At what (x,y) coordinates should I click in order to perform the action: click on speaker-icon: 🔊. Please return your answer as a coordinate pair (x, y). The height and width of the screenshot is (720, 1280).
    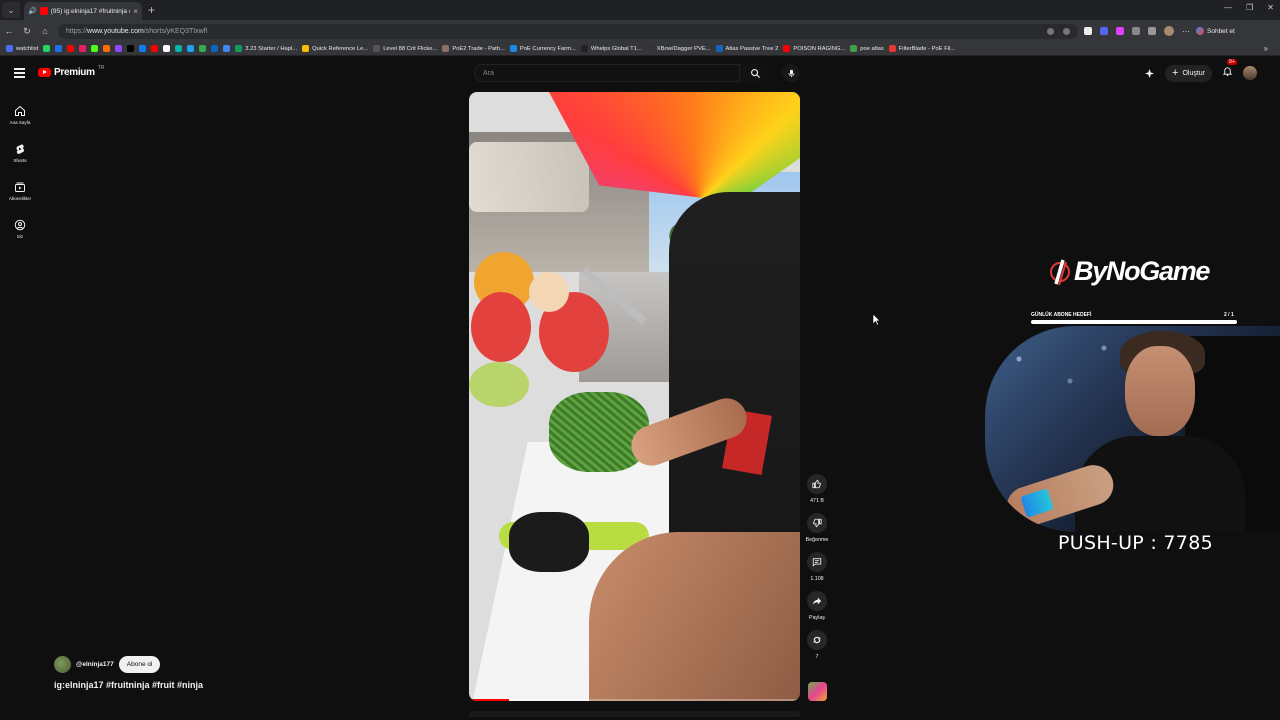
    Looking at the image, I should click on (32, 11).